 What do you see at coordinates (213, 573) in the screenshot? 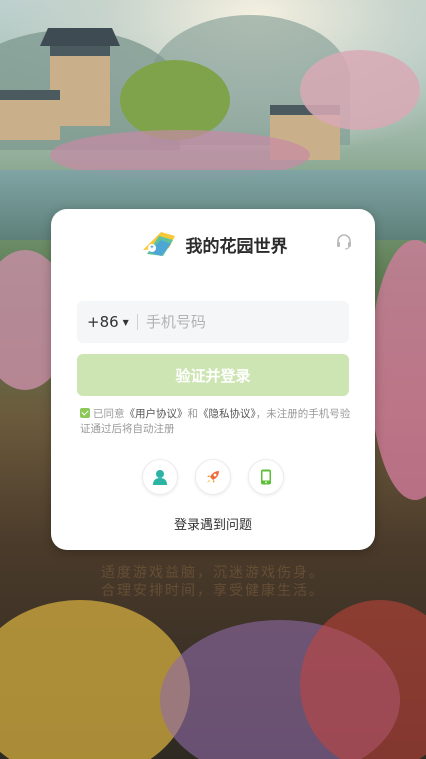
I see `health-notice-line1: 适度游戏益脑，沉迷游戏伤身。` at bounding box center [213, 573].